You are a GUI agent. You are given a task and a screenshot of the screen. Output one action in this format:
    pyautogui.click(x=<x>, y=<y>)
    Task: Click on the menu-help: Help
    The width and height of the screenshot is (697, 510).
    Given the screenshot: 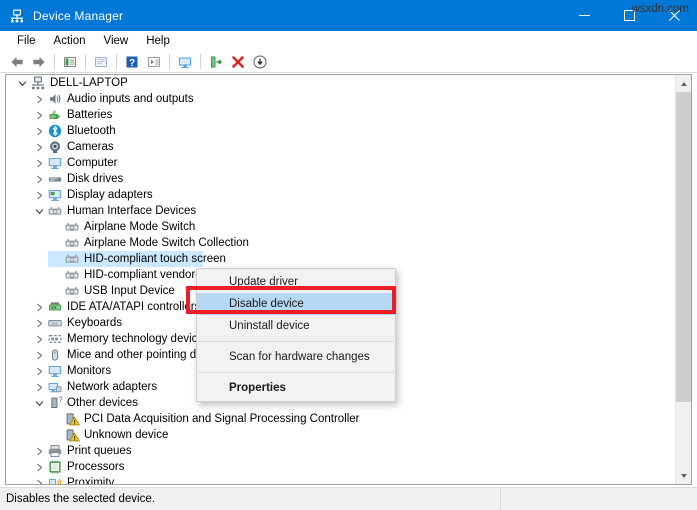 What is the action you would take?
    pyautogui.click(x=158, y=41)
    